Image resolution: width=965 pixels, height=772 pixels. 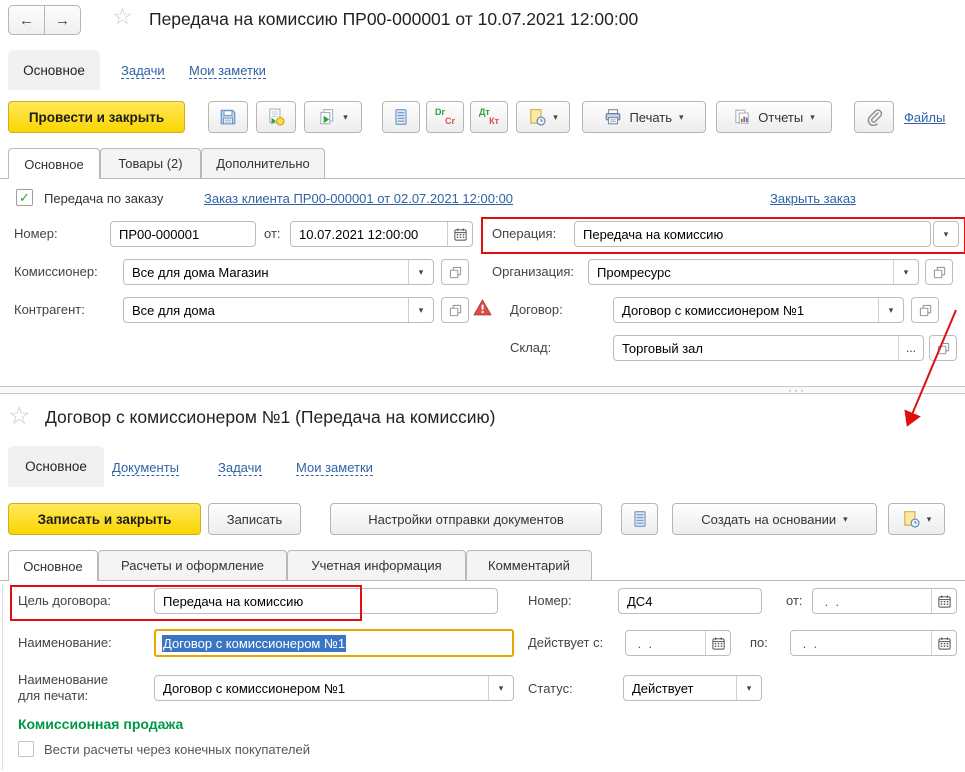 I want to click on name-input: Договор с комиссионером №1, so click(x=334, y=643).